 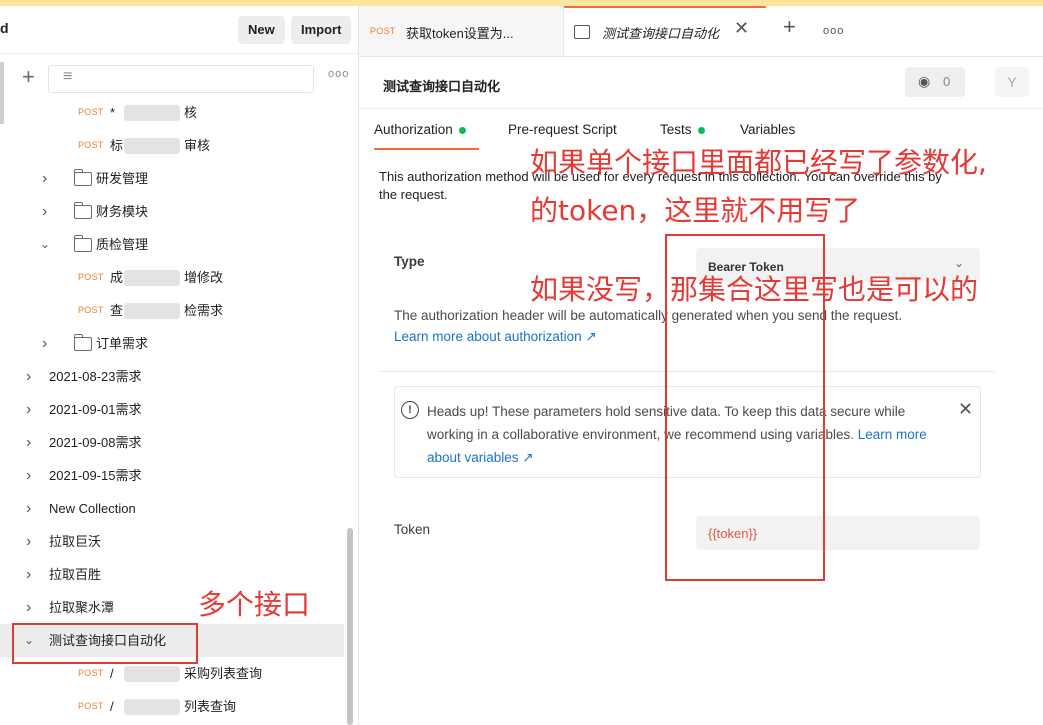 I want to click on collection-icon, so click(x=582, y=32).